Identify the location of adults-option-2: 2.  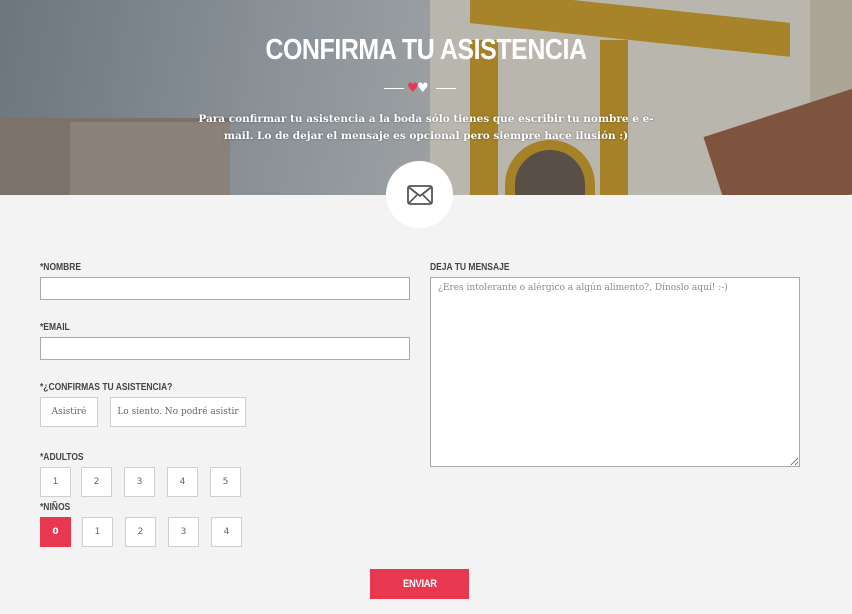
(96, 482).